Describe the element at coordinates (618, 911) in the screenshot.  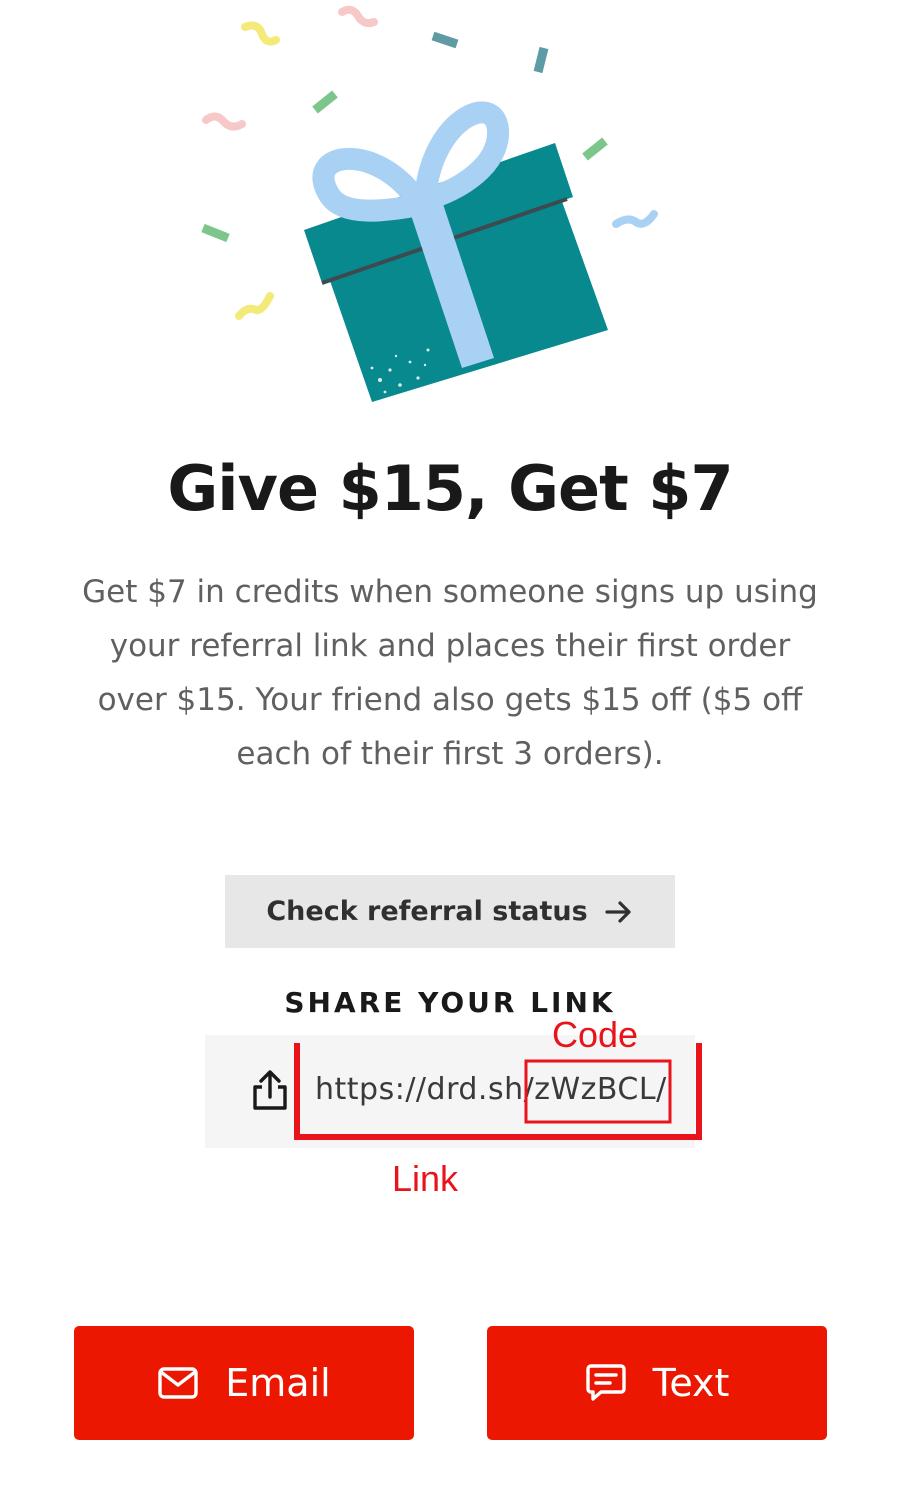
I see `arrow-right-icon` at that location.